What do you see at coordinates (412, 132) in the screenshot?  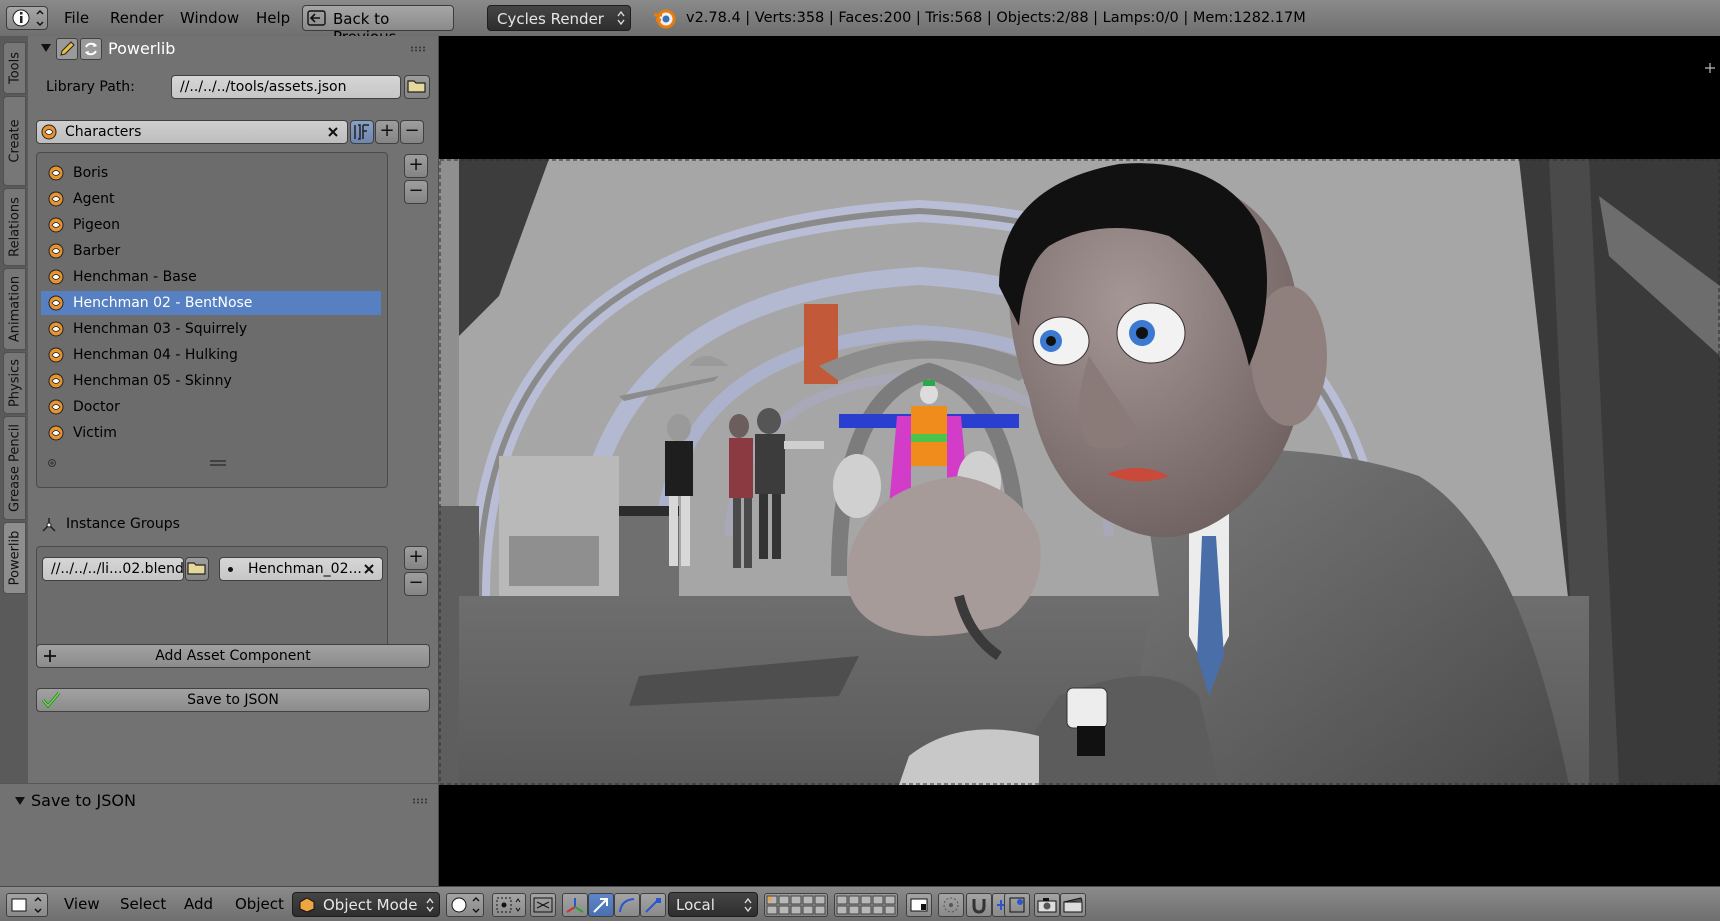 I see `remove-category-button: −` at bounding box center [412, 132].